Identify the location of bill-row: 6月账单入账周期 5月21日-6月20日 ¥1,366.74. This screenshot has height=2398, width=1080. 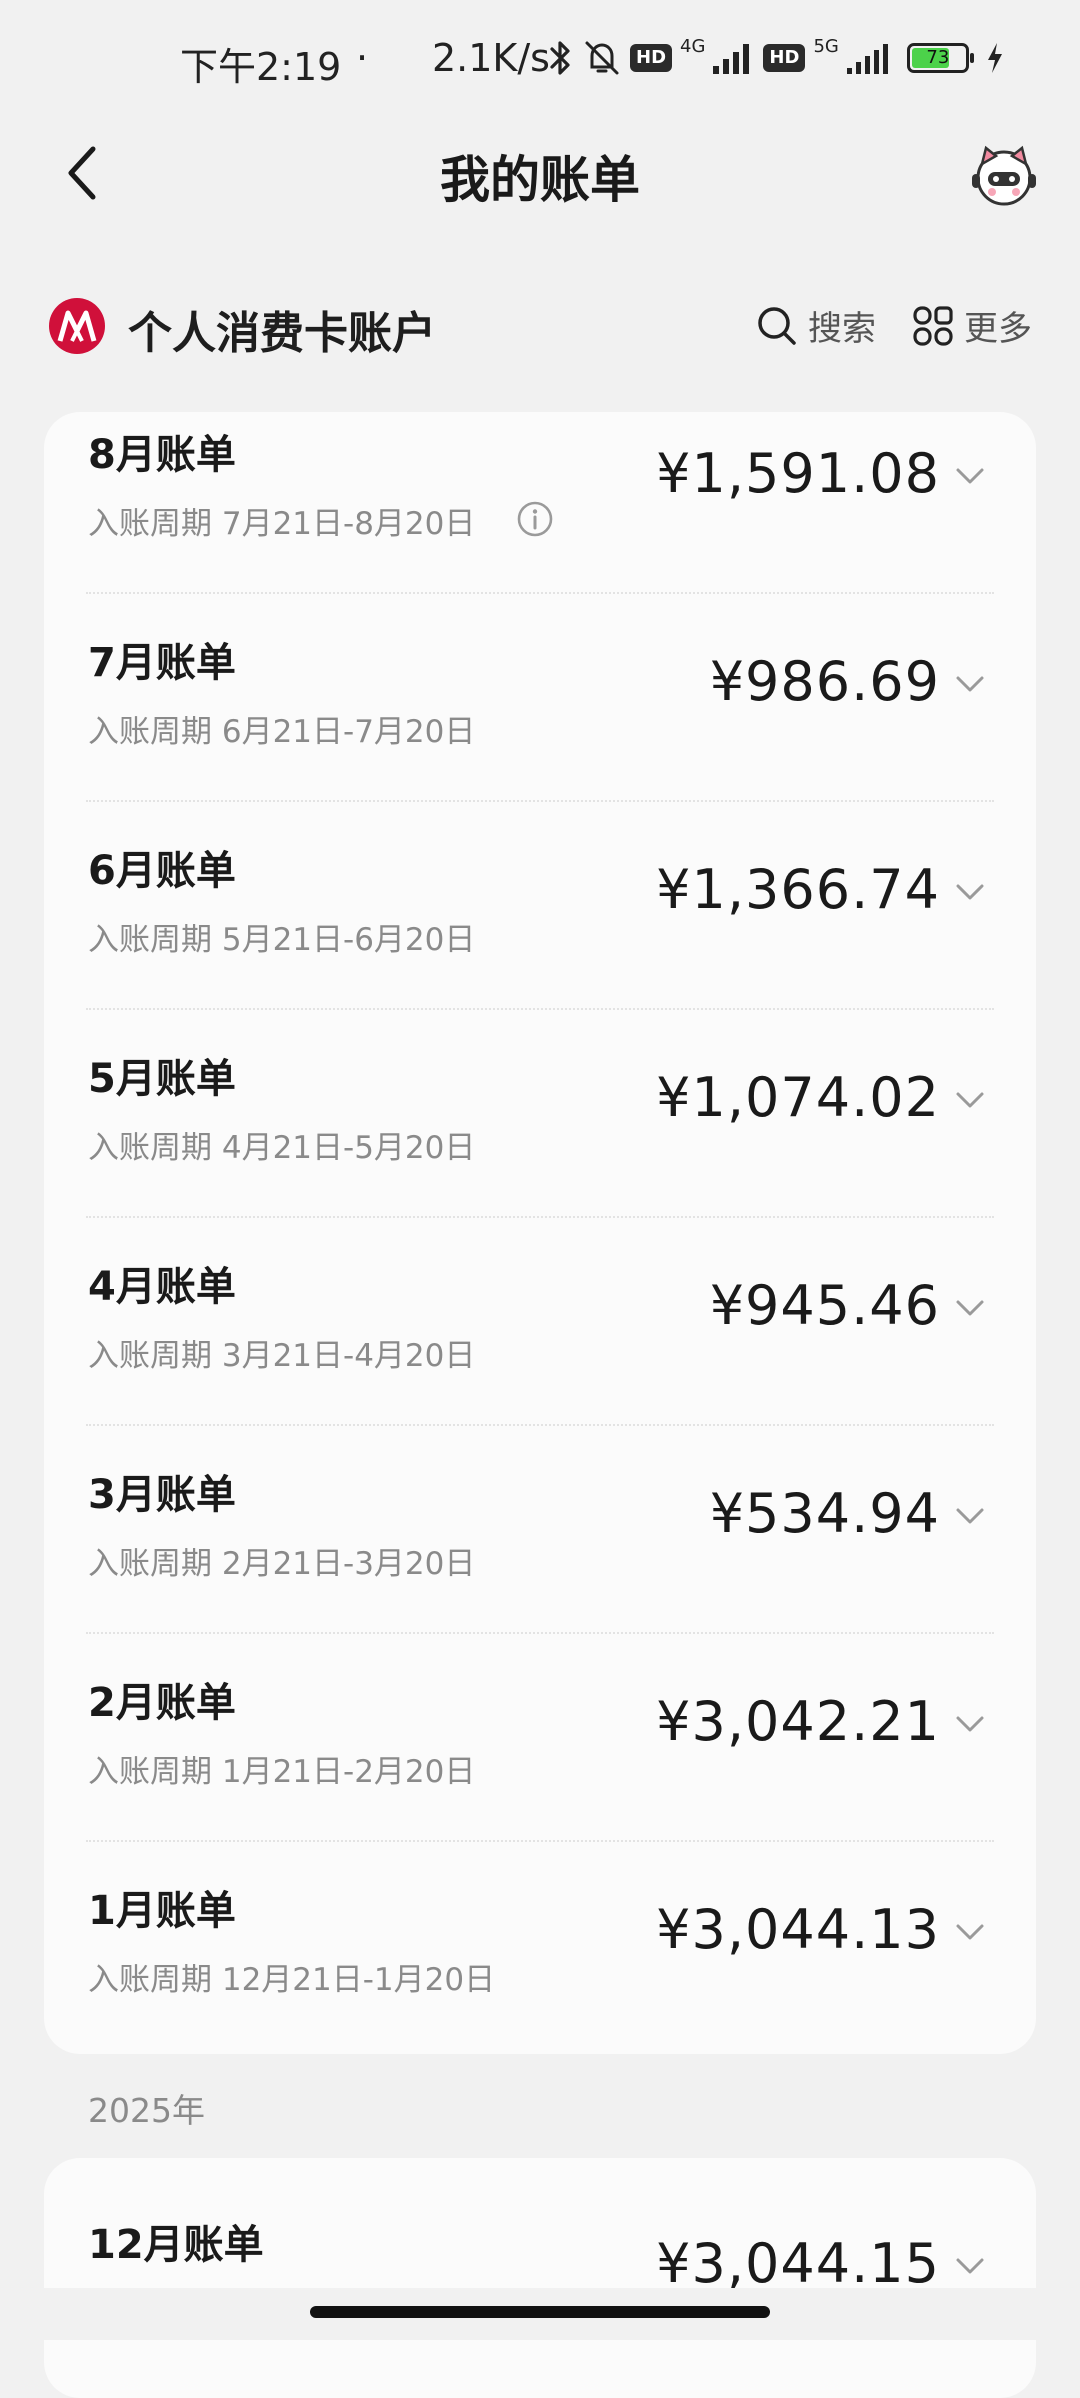
(540, 942).